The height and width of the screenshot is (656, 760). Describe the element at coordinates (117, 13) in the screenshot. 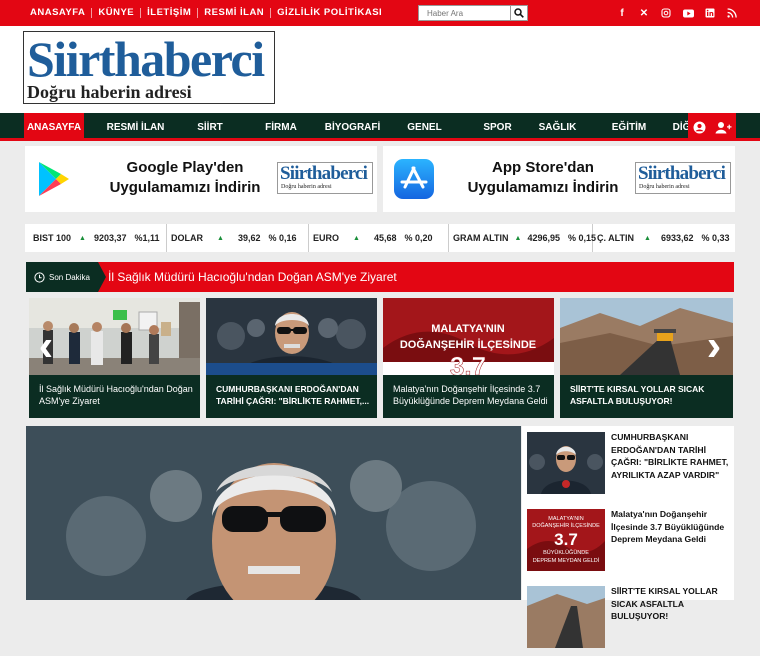

I see `top-link-kunye: KÜNYE` at that location.